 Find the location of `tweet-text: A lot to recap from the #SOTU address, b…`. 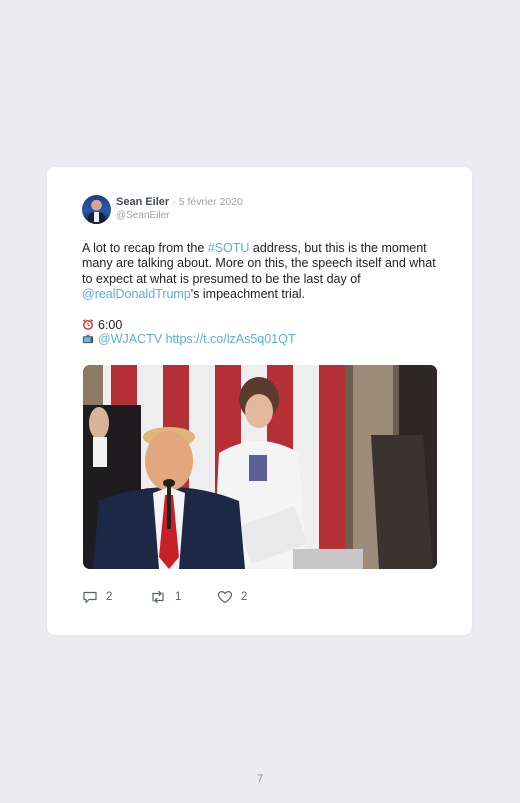

tweet-text: A lot to recap from the #SOTU address, b… is located at coordinates (262, 271).